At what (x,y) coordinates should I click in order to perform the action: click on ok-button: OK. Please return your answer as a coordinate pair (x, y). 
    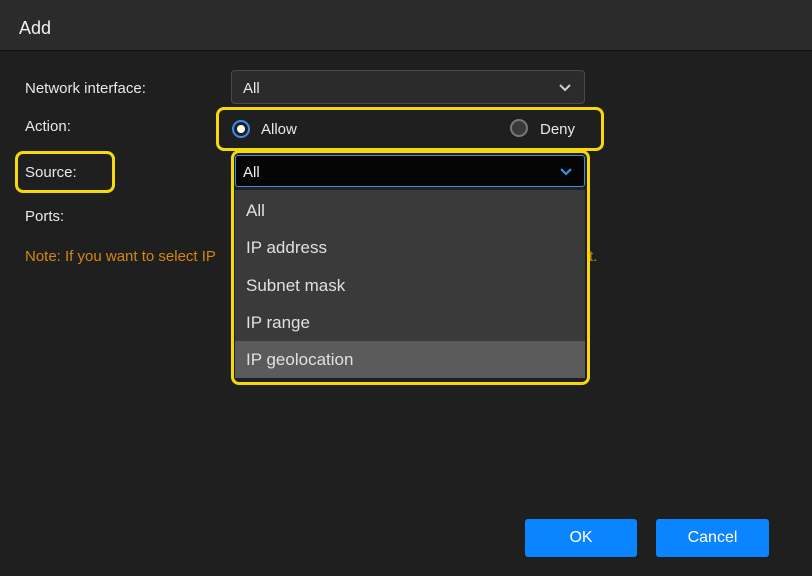
    Looking at the image, I should click on (581, 538).